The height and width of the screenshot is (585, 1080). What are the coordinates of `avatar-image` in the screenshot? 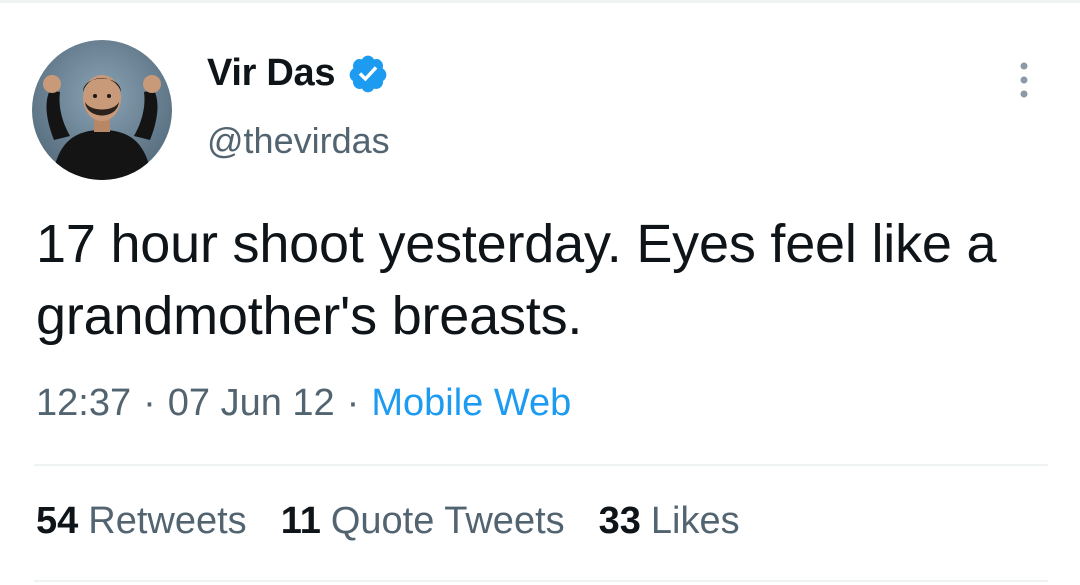 It's located at (102, 110).